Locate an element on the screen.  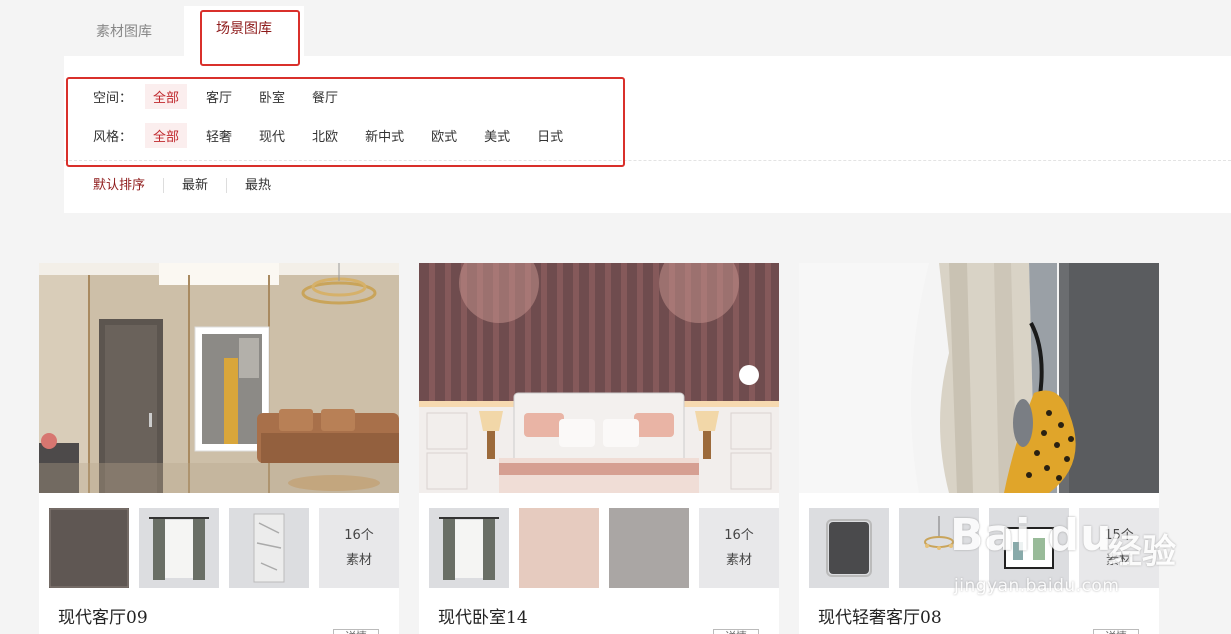
tab-material-gallery: 素材图库 is located at coordinates (124, 31).